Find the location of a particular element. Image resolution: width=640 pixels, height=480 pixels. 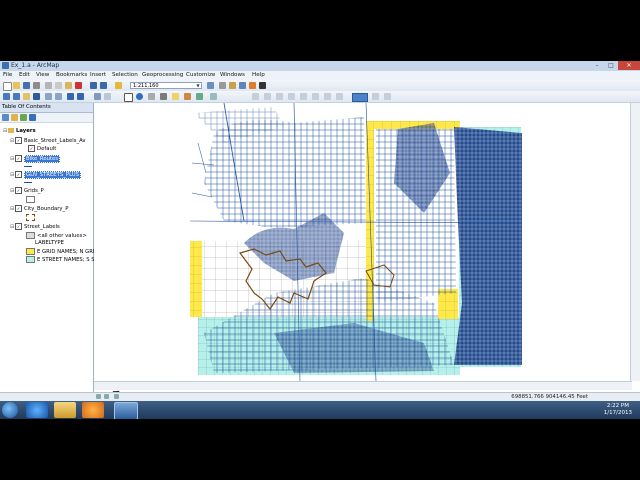

distribute-tool-icon is located at coordinates (315, 96).